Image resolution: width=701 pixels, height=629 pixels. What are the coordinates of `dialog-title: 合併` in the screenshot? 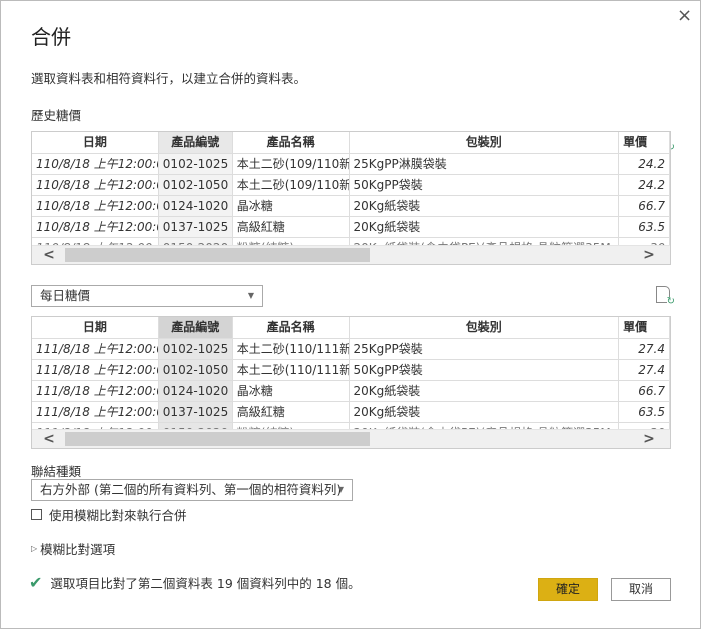 It's located at (51, 37).